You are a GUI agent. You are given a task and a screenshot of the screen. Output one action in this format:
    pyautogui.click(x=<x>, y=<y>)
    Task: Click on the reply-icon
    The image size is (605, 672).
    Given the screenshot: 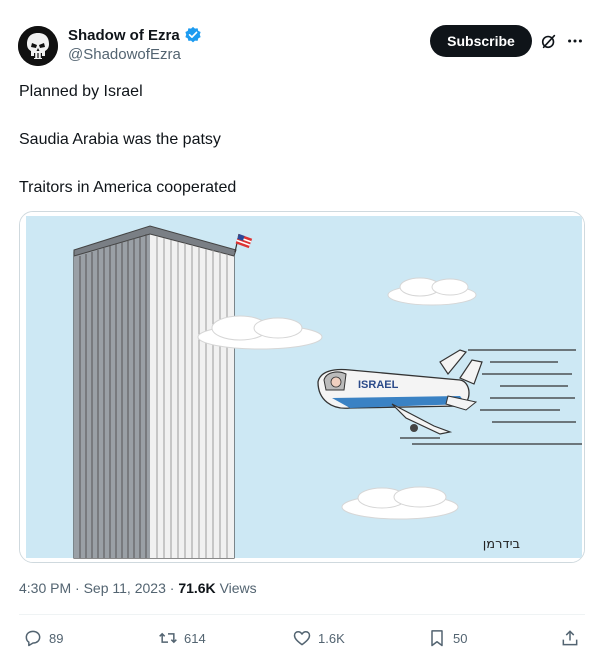 What is the action you would take?
    pyautogui.click(x=33, y=638)
    